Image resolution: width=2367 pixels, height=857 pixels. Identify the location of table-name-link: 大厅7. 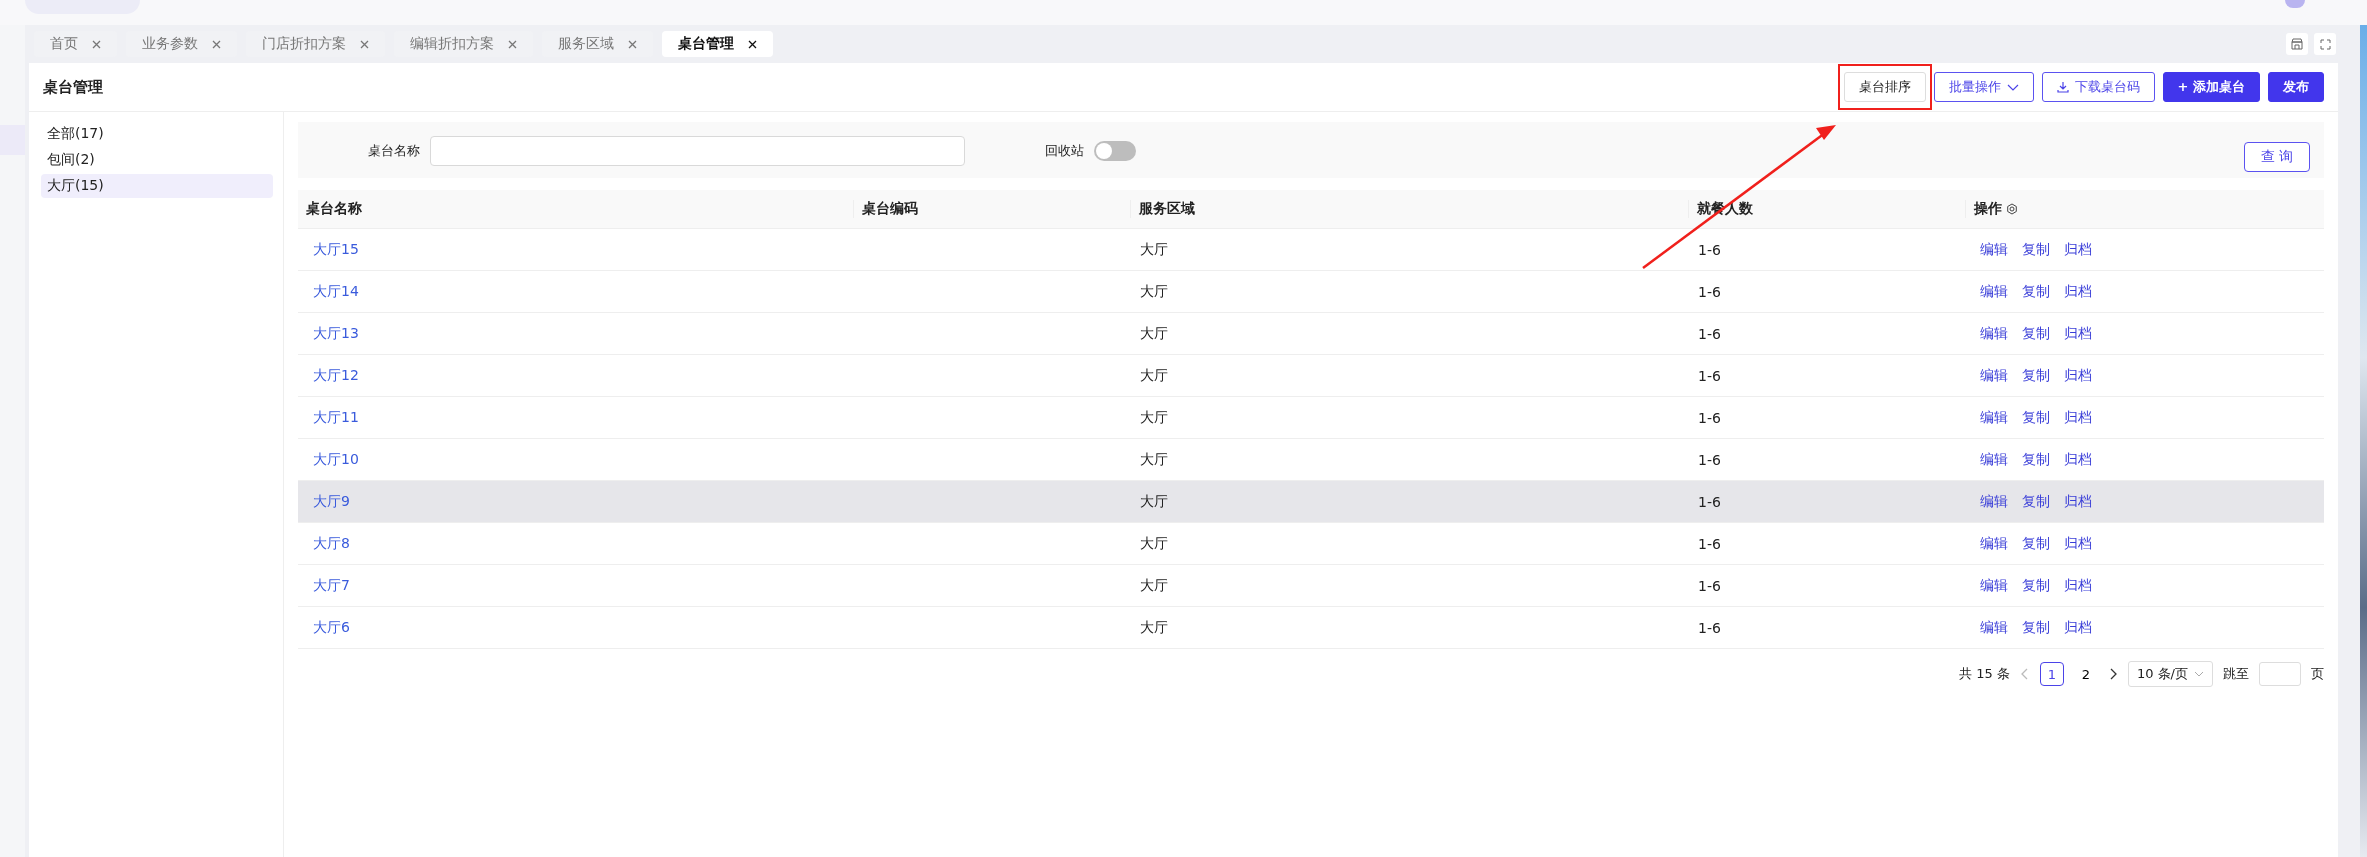
(575, 585).